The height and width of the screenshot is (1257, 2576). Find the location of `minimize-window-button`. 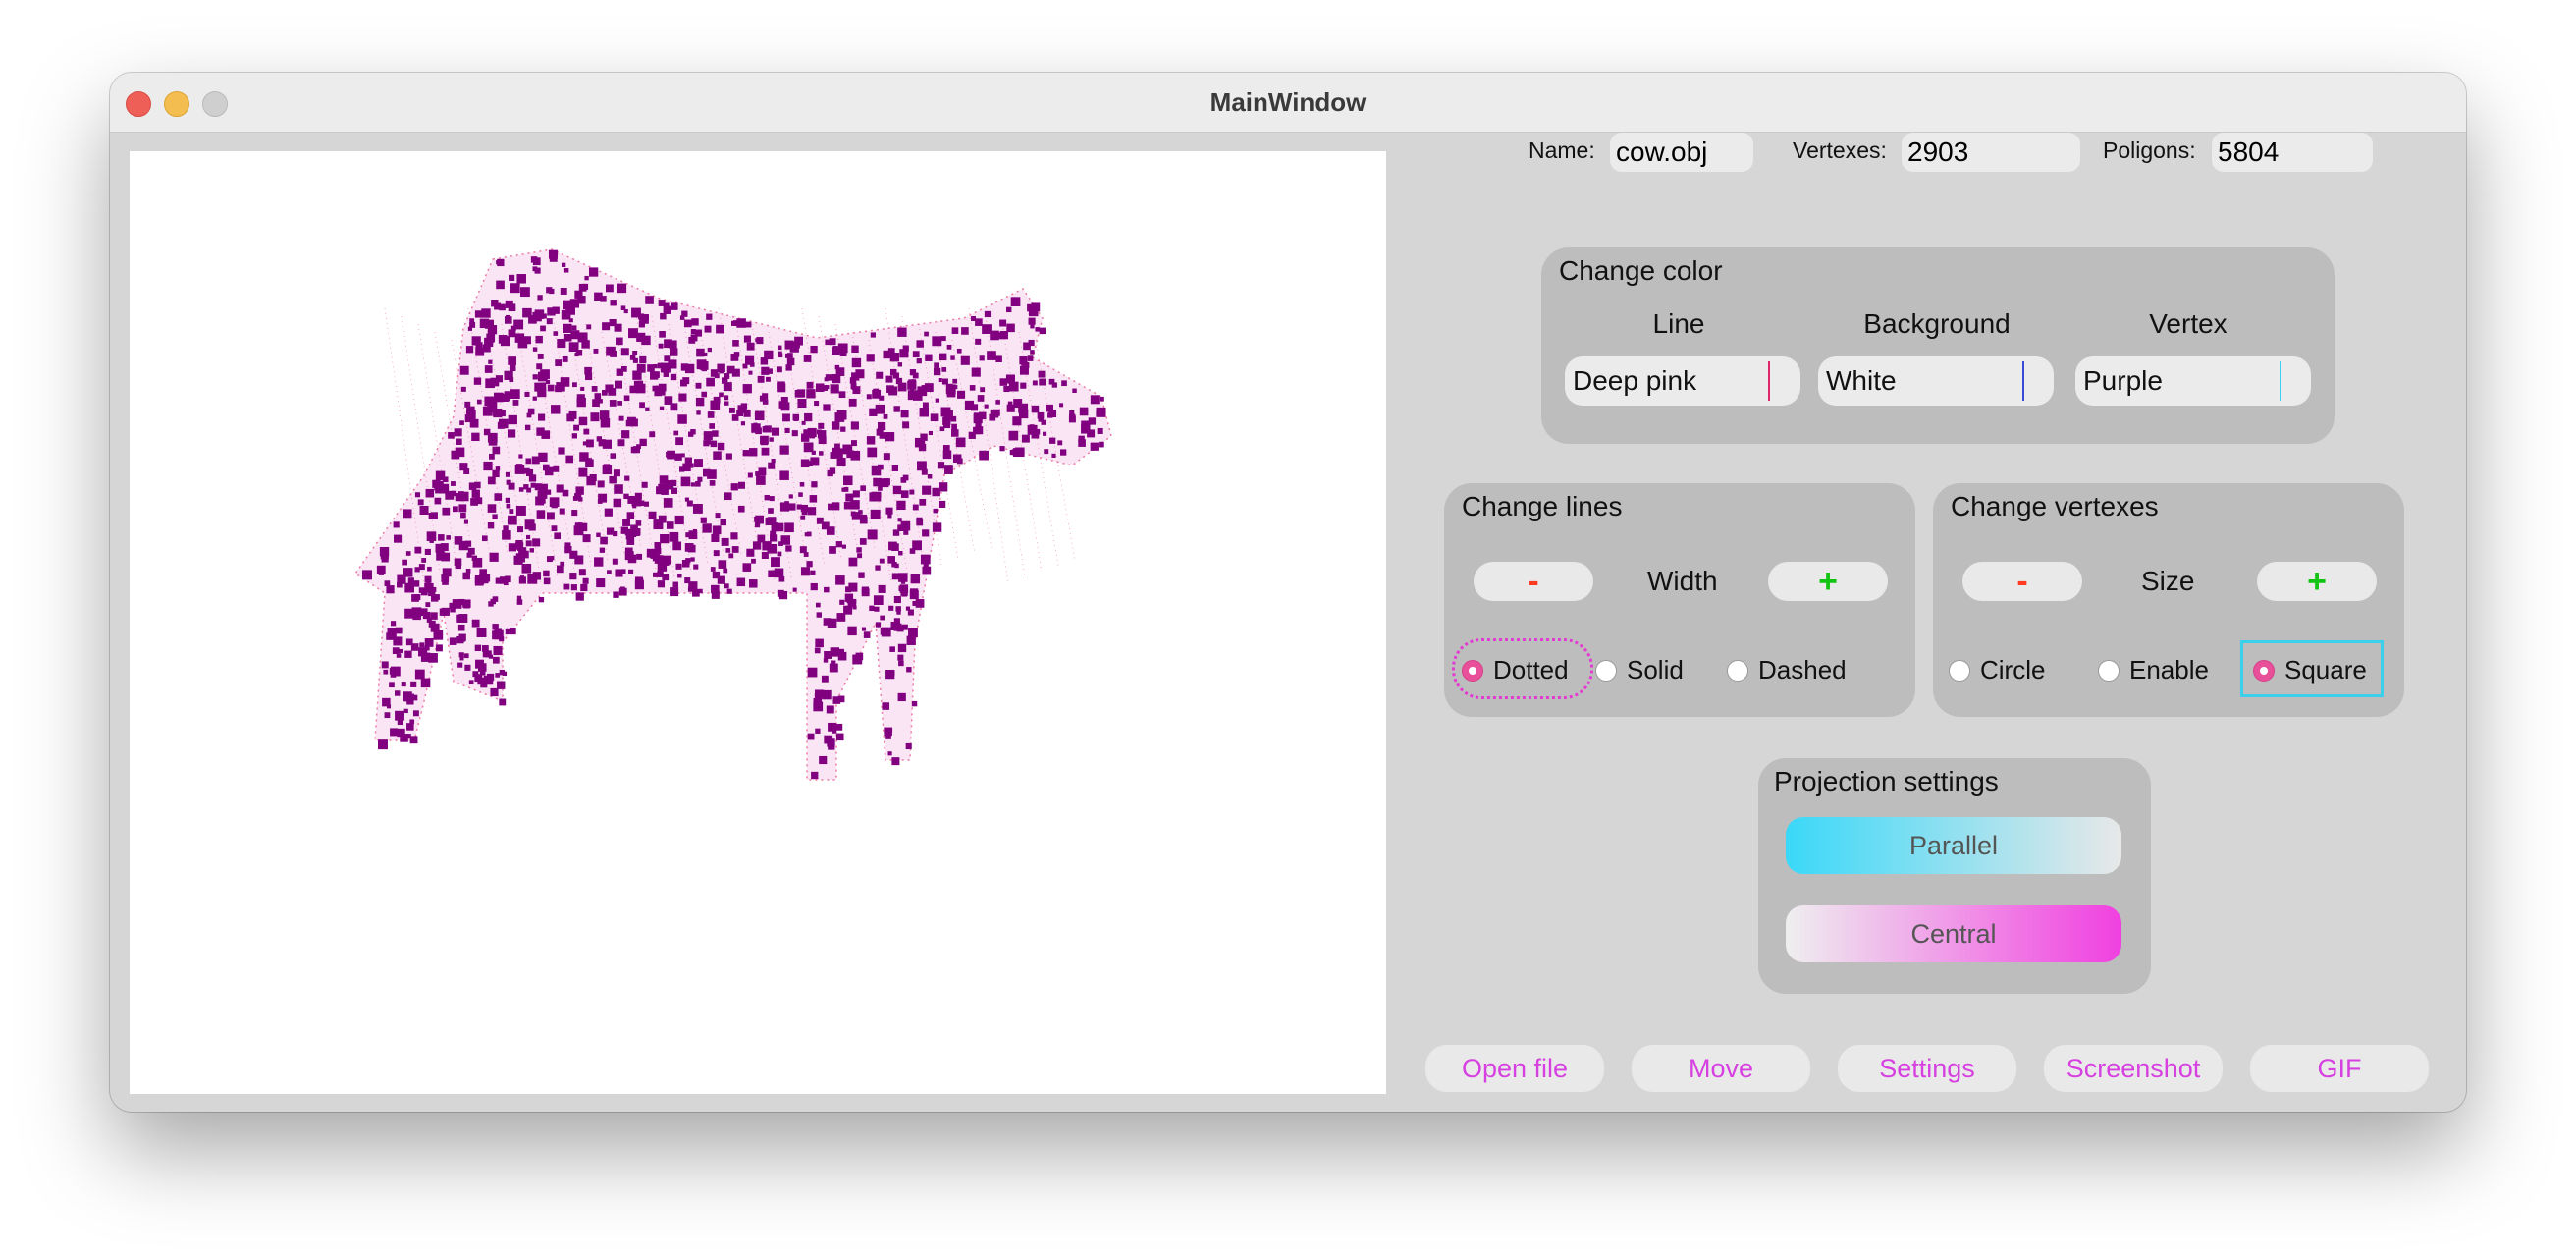

minimize-window-button is located at coordinates (176, 104).